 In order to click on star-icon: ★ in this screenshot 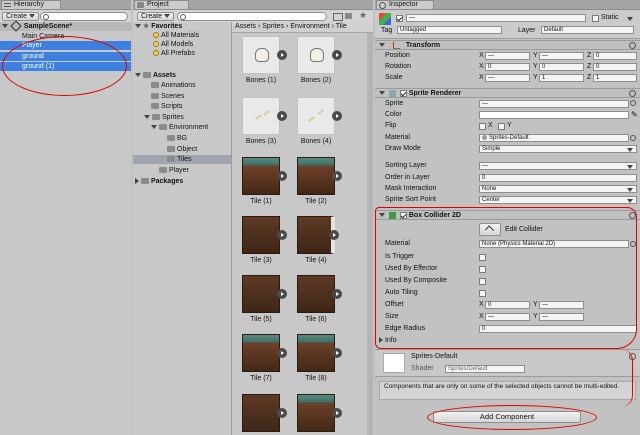, I will do `click(363, 15)`.